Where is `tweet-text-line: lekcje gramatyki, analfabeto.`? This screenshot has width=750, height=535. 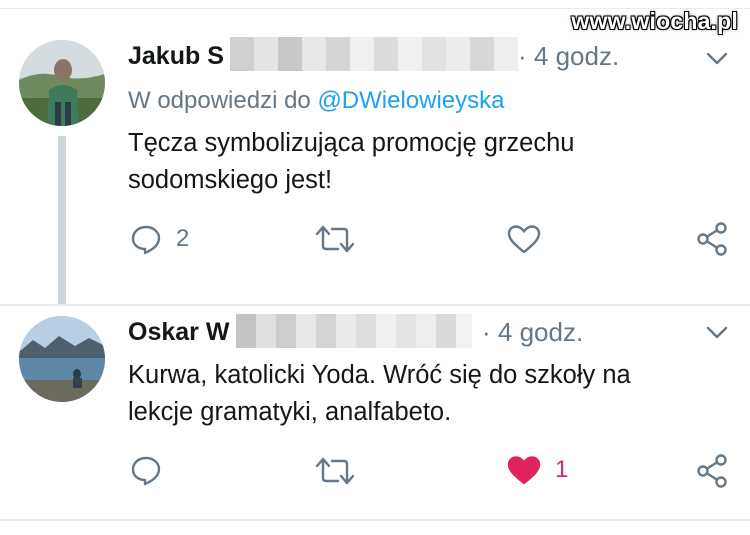 tweet-text-line: lekcje gramatyki, analfabeto. is located at coordinates (290, 412).